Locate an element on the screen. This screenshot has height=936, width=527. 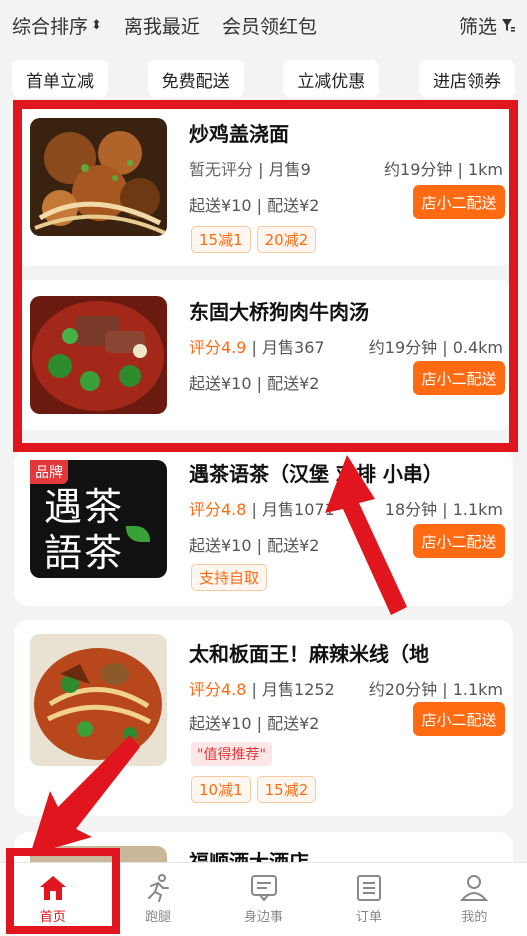
sort-nearest: 离我最近 is located at coordinates (162, 25).